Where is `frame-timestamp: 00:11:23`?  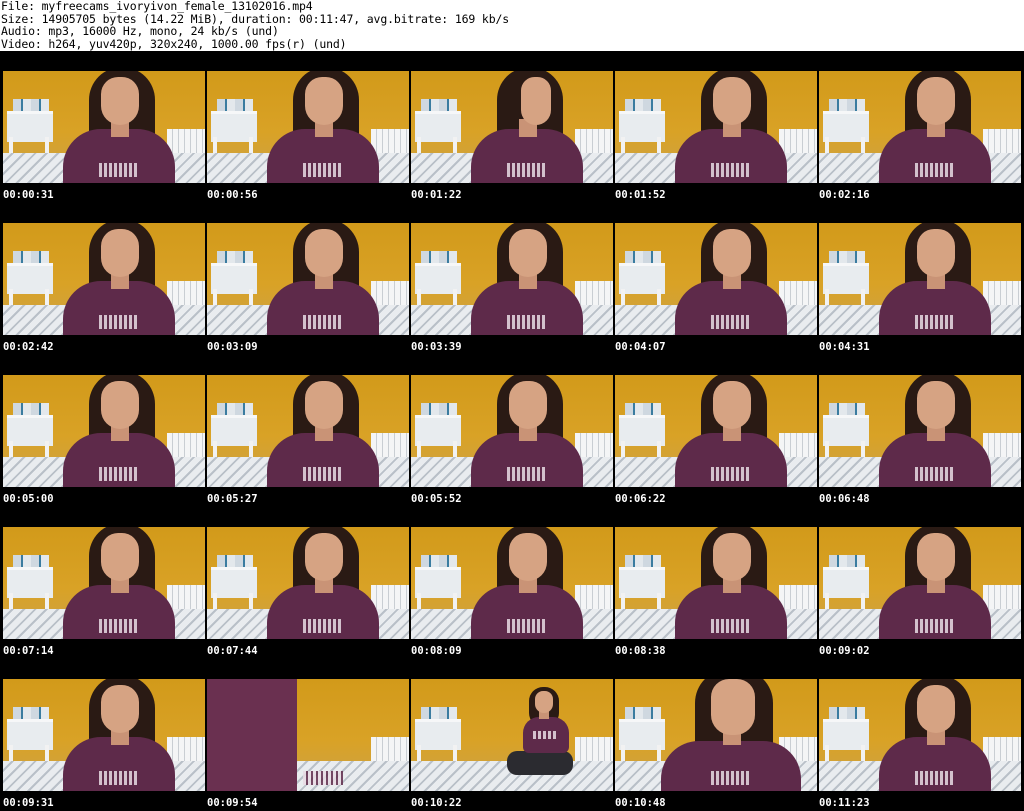
frame-timestamp: 00:11:23 is located at coordinates (844, 803).